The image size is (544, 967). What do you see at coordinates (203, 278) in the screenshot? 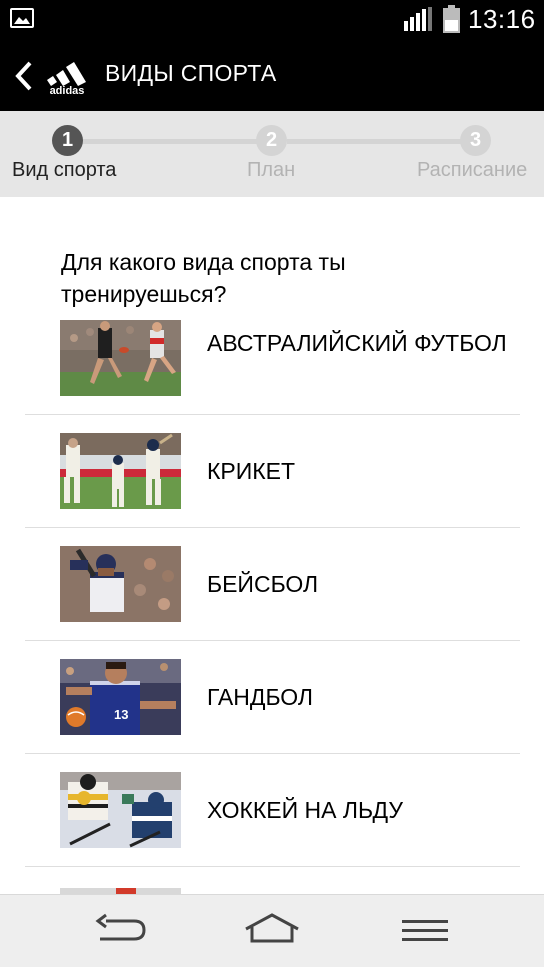
I see `question-heading: Для какого вида спорта ты тренируешься?` at bounding box center [203, 278].